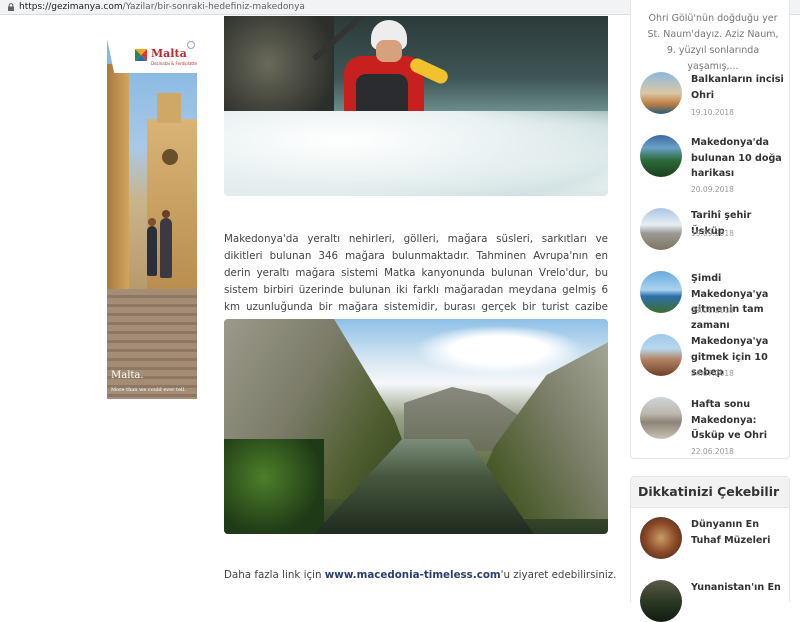 The height and width of the screenshot is (622, 800). Describe the element at coordinates (712, 451) in the screenshot. I see `post-date: 22.06.2018` at that location.